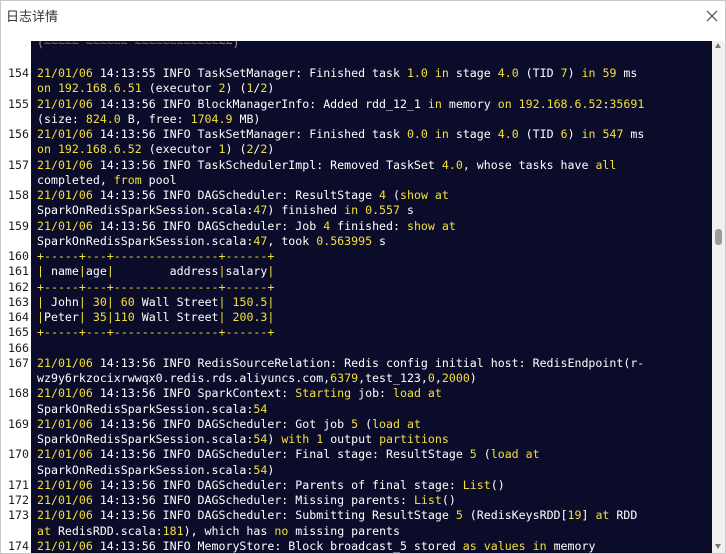 The image size is (726, 554). Describe the element at coordinates (18, 515) in the screenshot. I see `line-number: 173` at that location.